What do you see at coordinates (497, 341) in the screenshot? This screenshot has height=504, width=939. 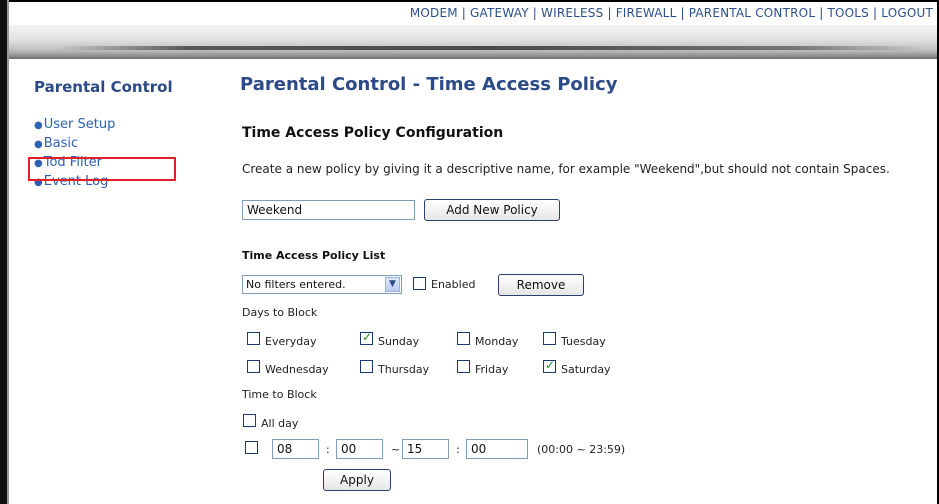 I see `monday-label: Monday` at bounding box center [497, 341].